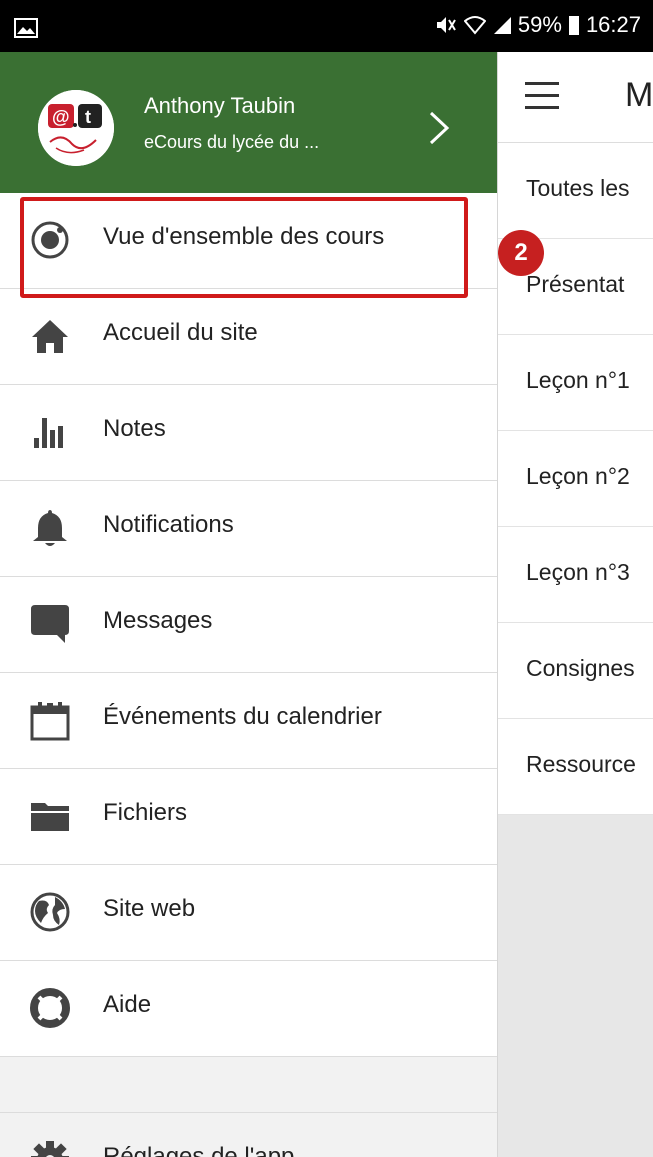  Describe the element at coordinates (575, 671) in the screenshot. I see `section-row: Consignes` at that location.